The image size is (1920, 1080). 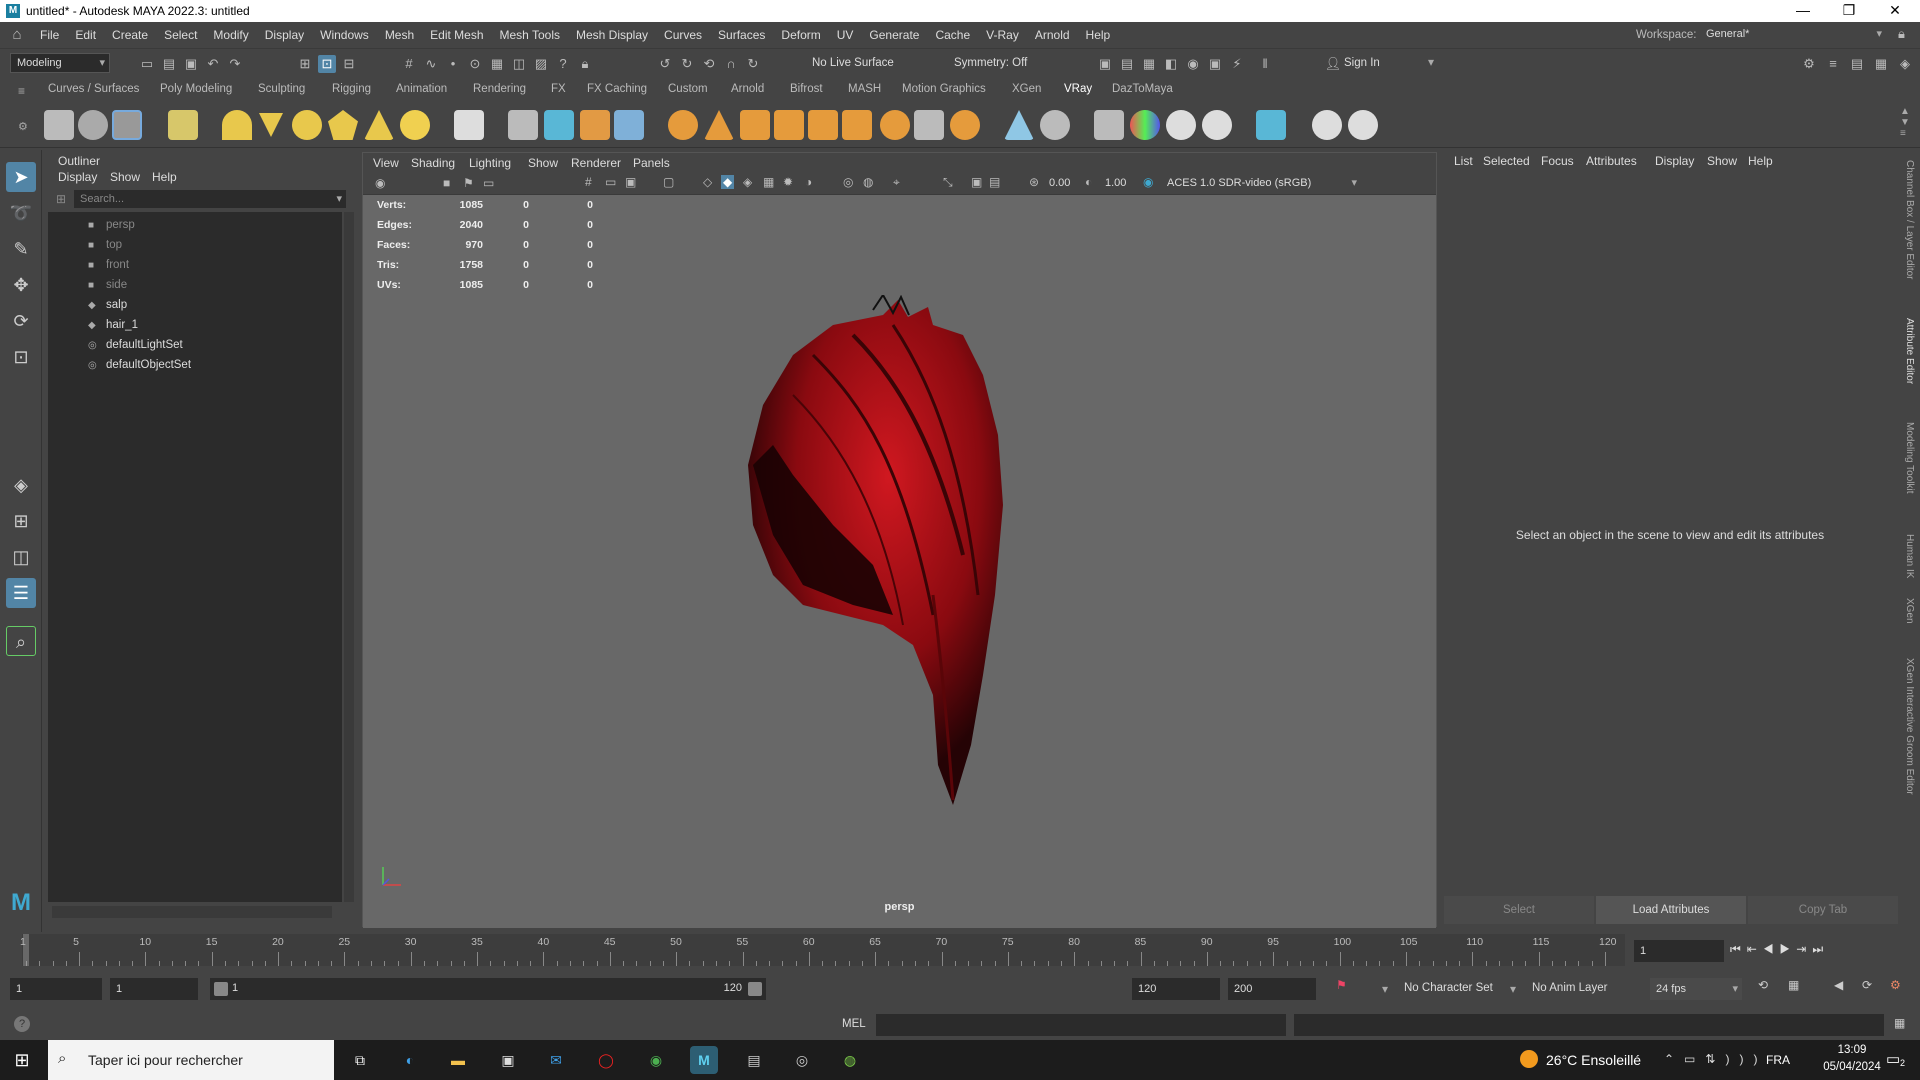 What do you see at coordinates (704, 1060) in the screenshot?
I see `maya-taskbar-icon: M` at bounding box center [704, 1060].